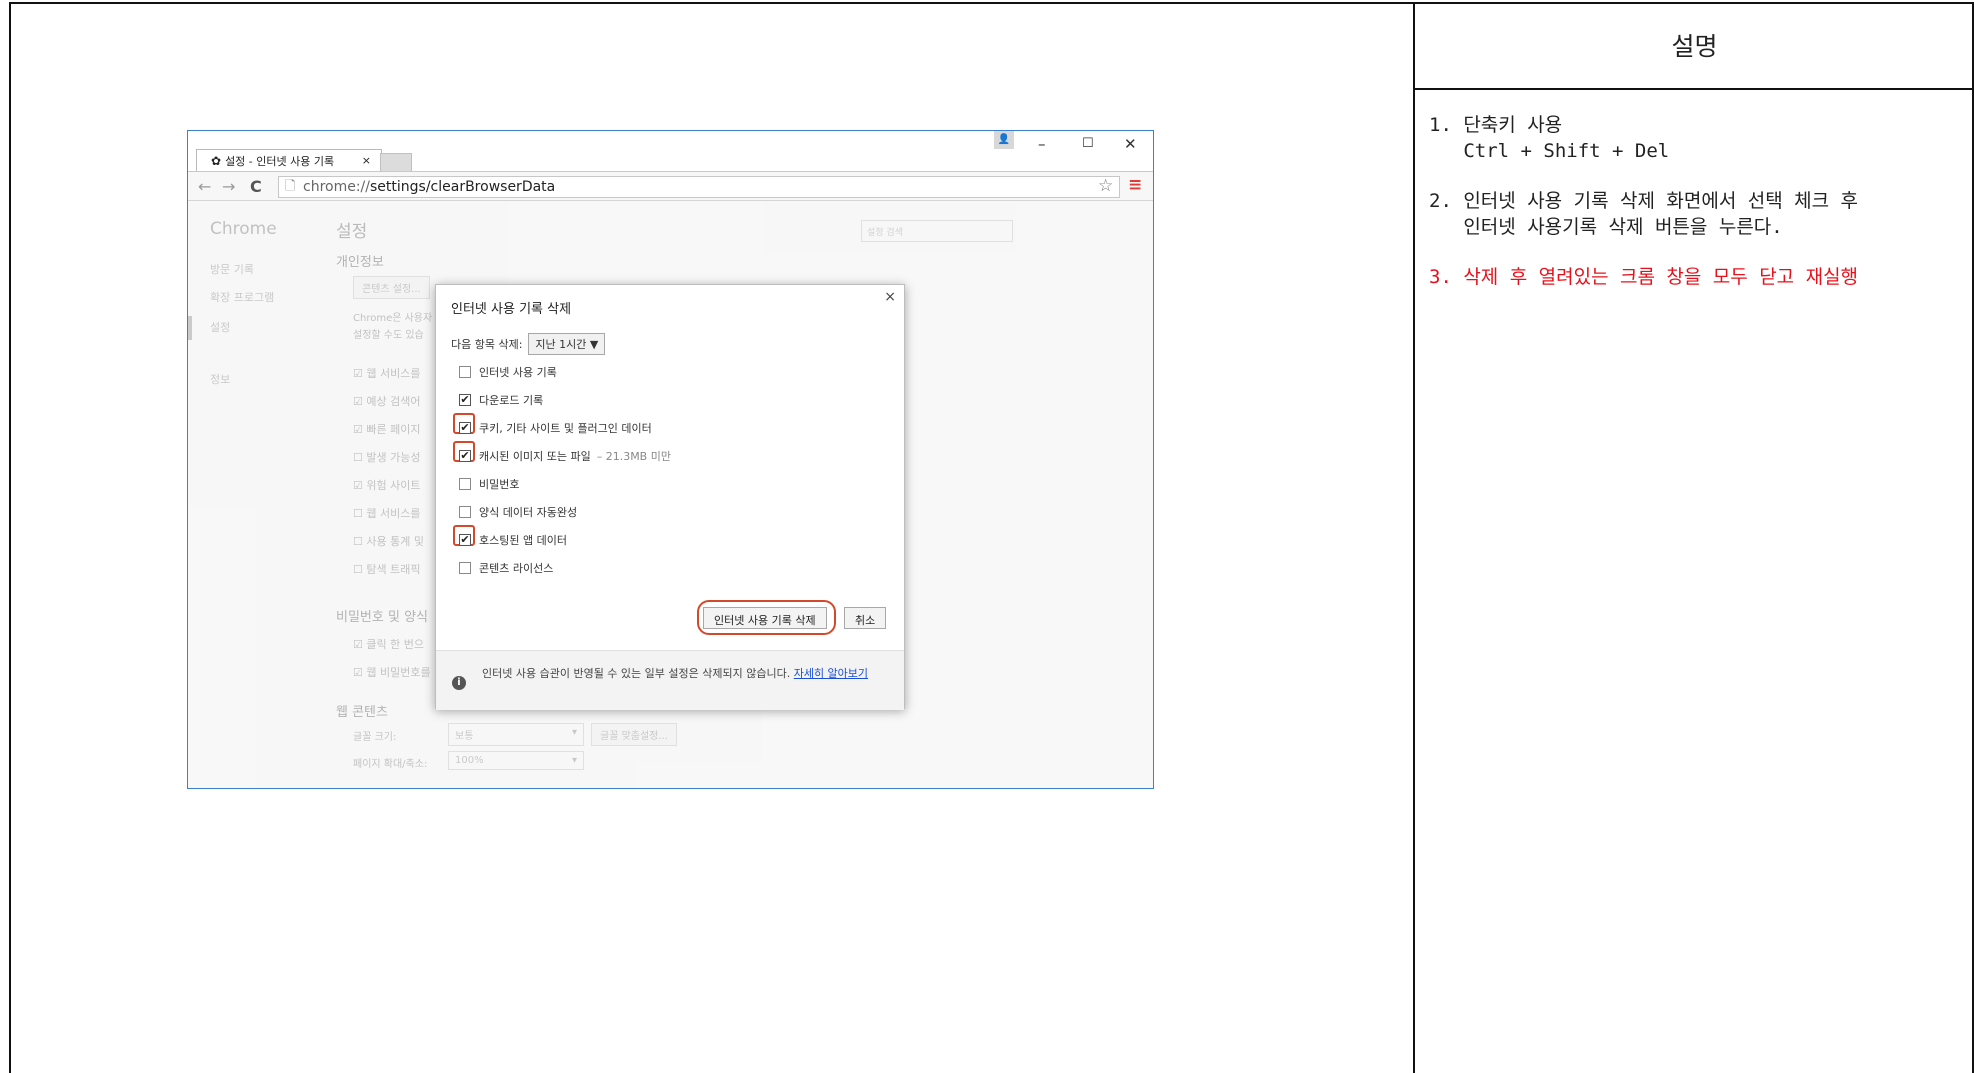 The image size is (1974, 1073). I want to click on settings-search-input: 설정 검색, so click(937, 231).